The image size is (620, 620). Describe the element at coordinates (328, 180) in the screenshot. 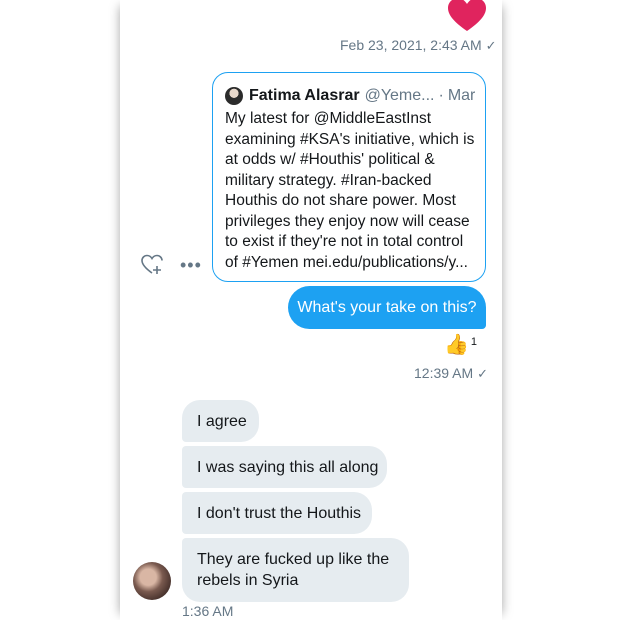

I see `tweet-text-line: military strategy. #Iran-backed` at that location.